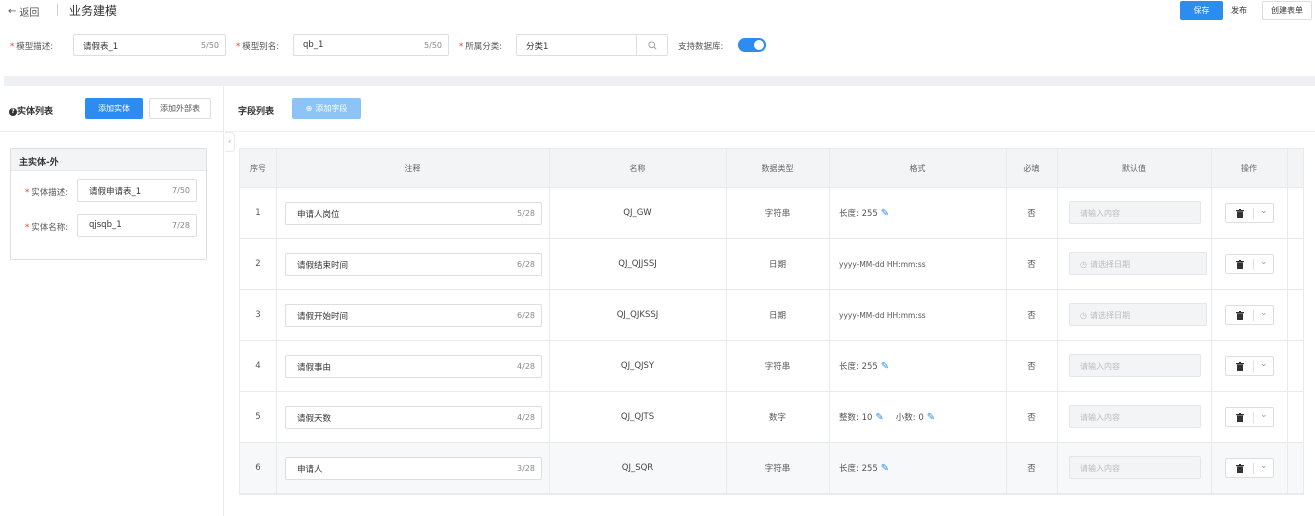  Describe the element at coordinates (1201, 10) in the screenshot. I see `save-button: 保存` at that location.